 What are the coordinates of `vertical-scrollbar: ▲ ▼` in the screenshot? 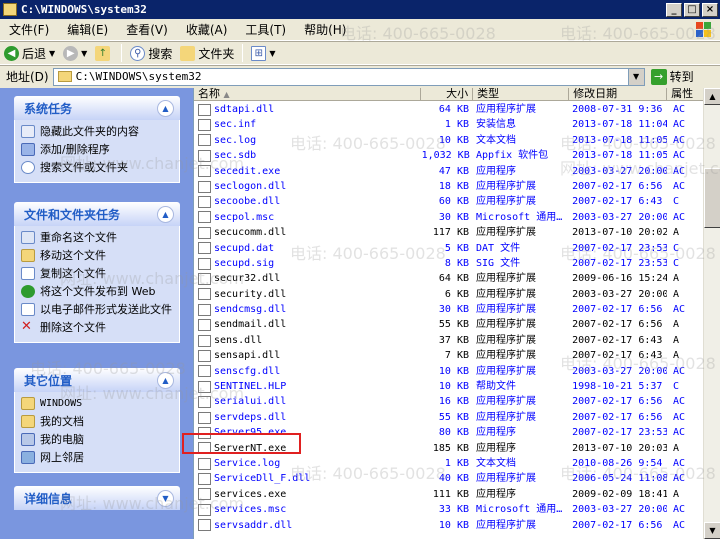 It's located at (711, 313).